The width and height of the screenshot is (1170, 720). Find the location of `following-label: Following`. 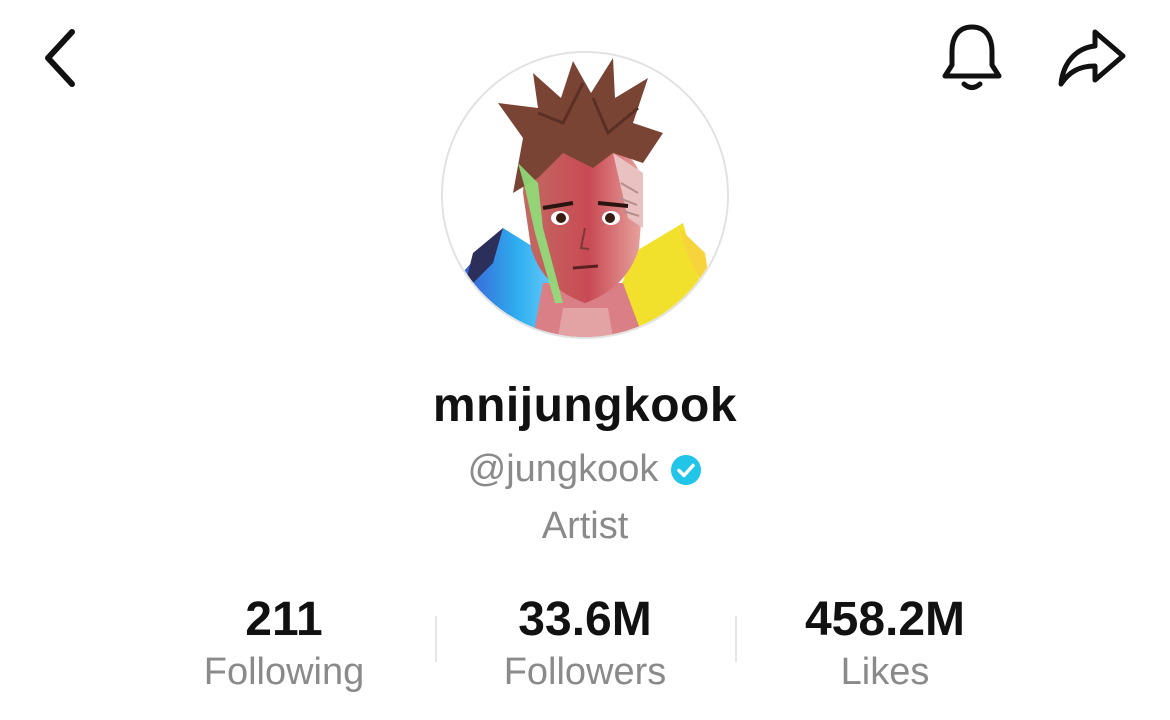

following-label: Following is located at coordinates (284, 672).